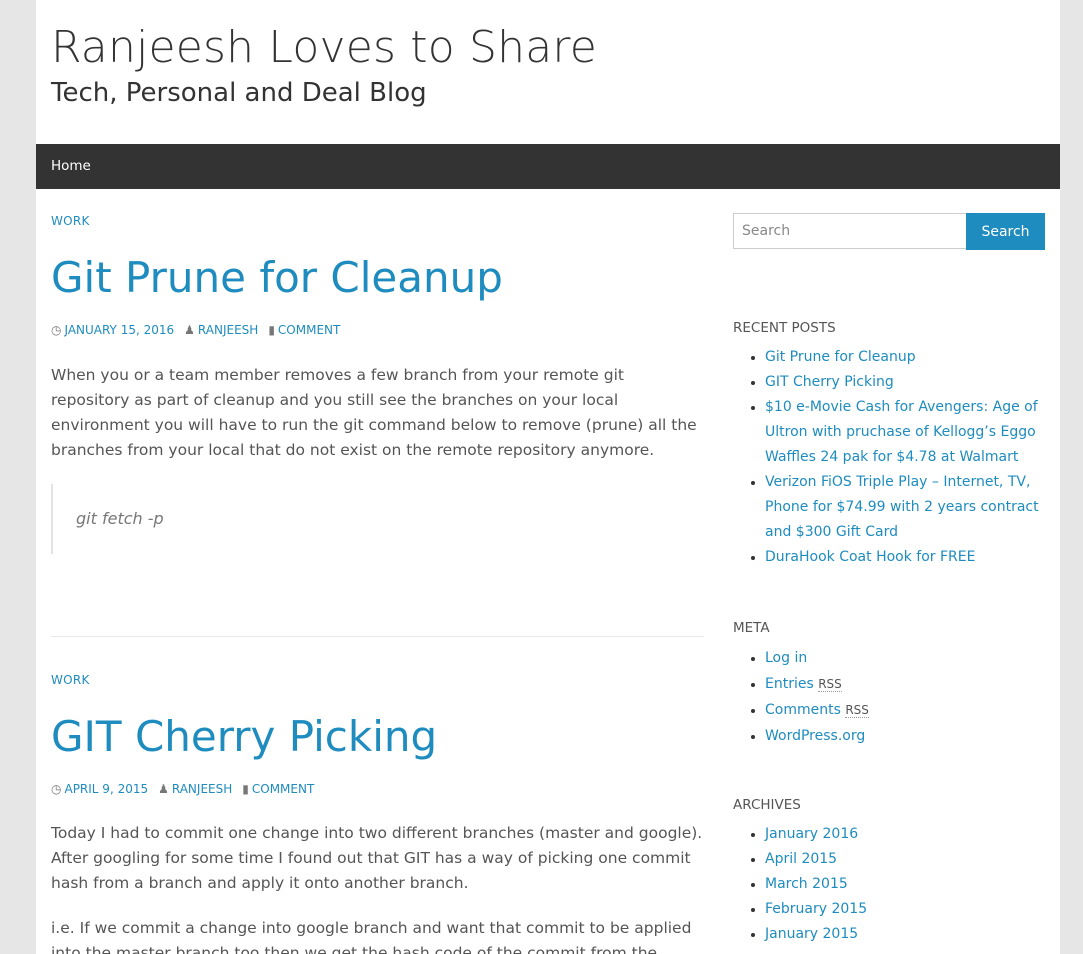 The image size is (1083, 954). What do you see at coordinates (195, 330) in the screenshot?
I see `post-meta: ◷ JANUARY 15, 2016 ♟ RANJEESH ▮ COMMENT` at bounding box center [195, 330].